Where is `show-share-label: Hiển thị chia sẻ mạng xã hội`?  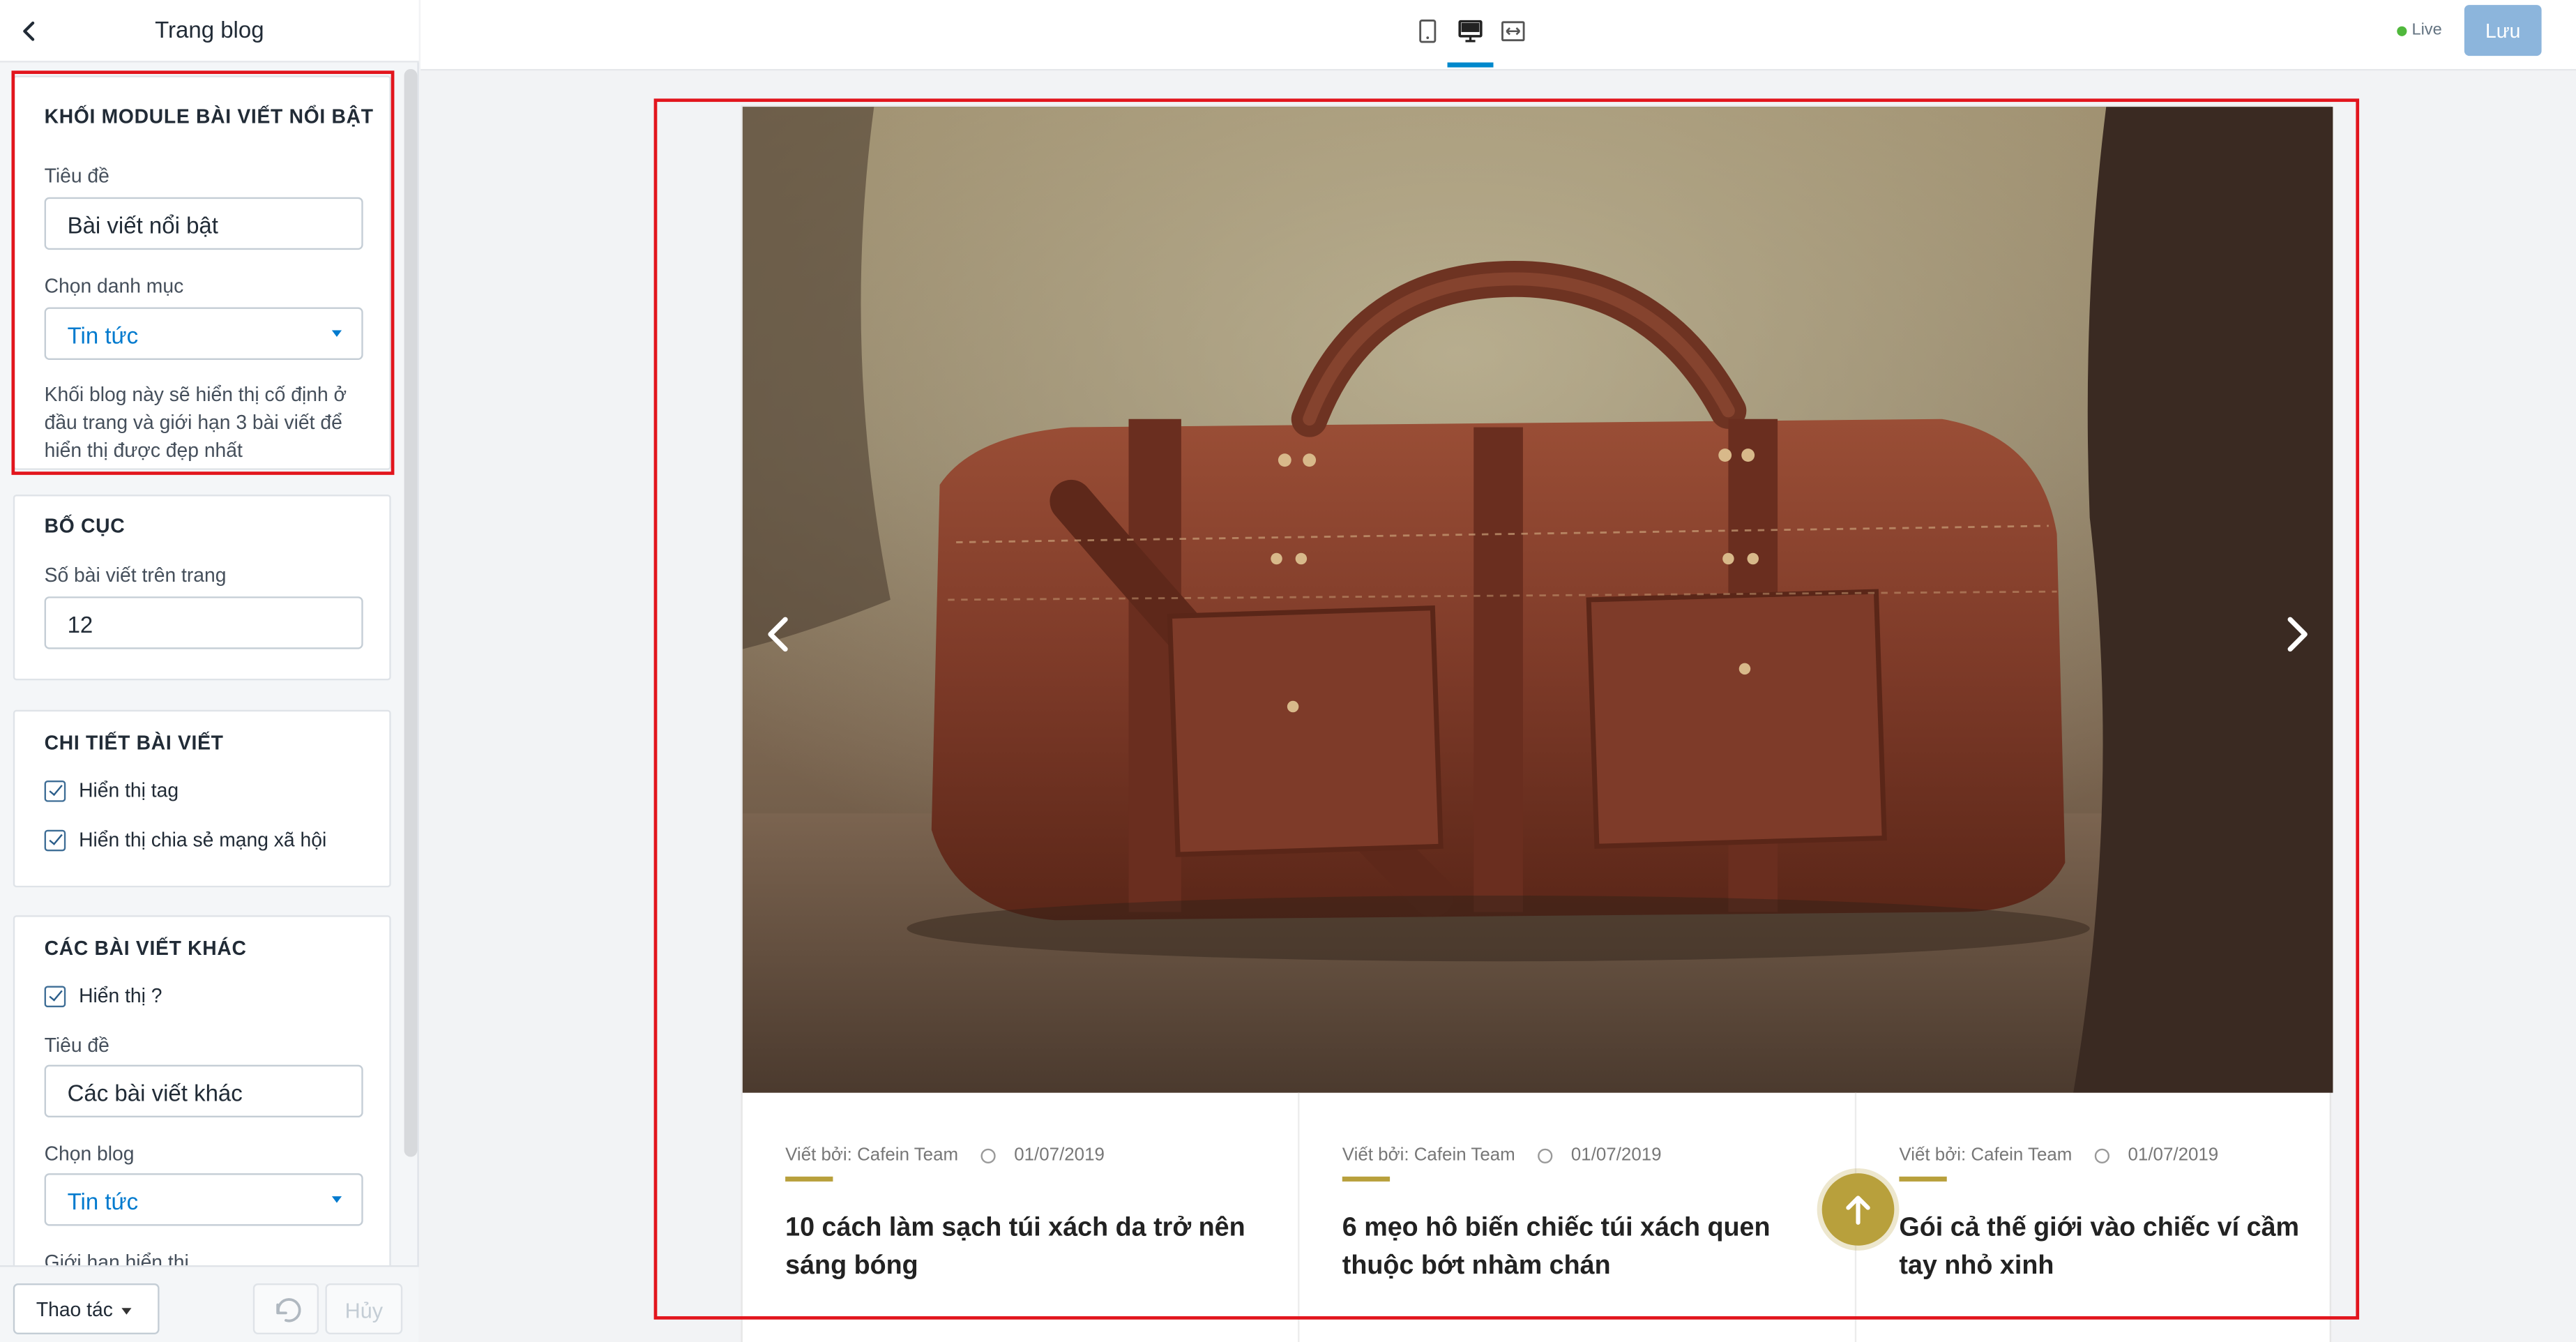 show-share-label: Hiển thị chia sẻ mạng xã hội is located at coordinates (203, 840).